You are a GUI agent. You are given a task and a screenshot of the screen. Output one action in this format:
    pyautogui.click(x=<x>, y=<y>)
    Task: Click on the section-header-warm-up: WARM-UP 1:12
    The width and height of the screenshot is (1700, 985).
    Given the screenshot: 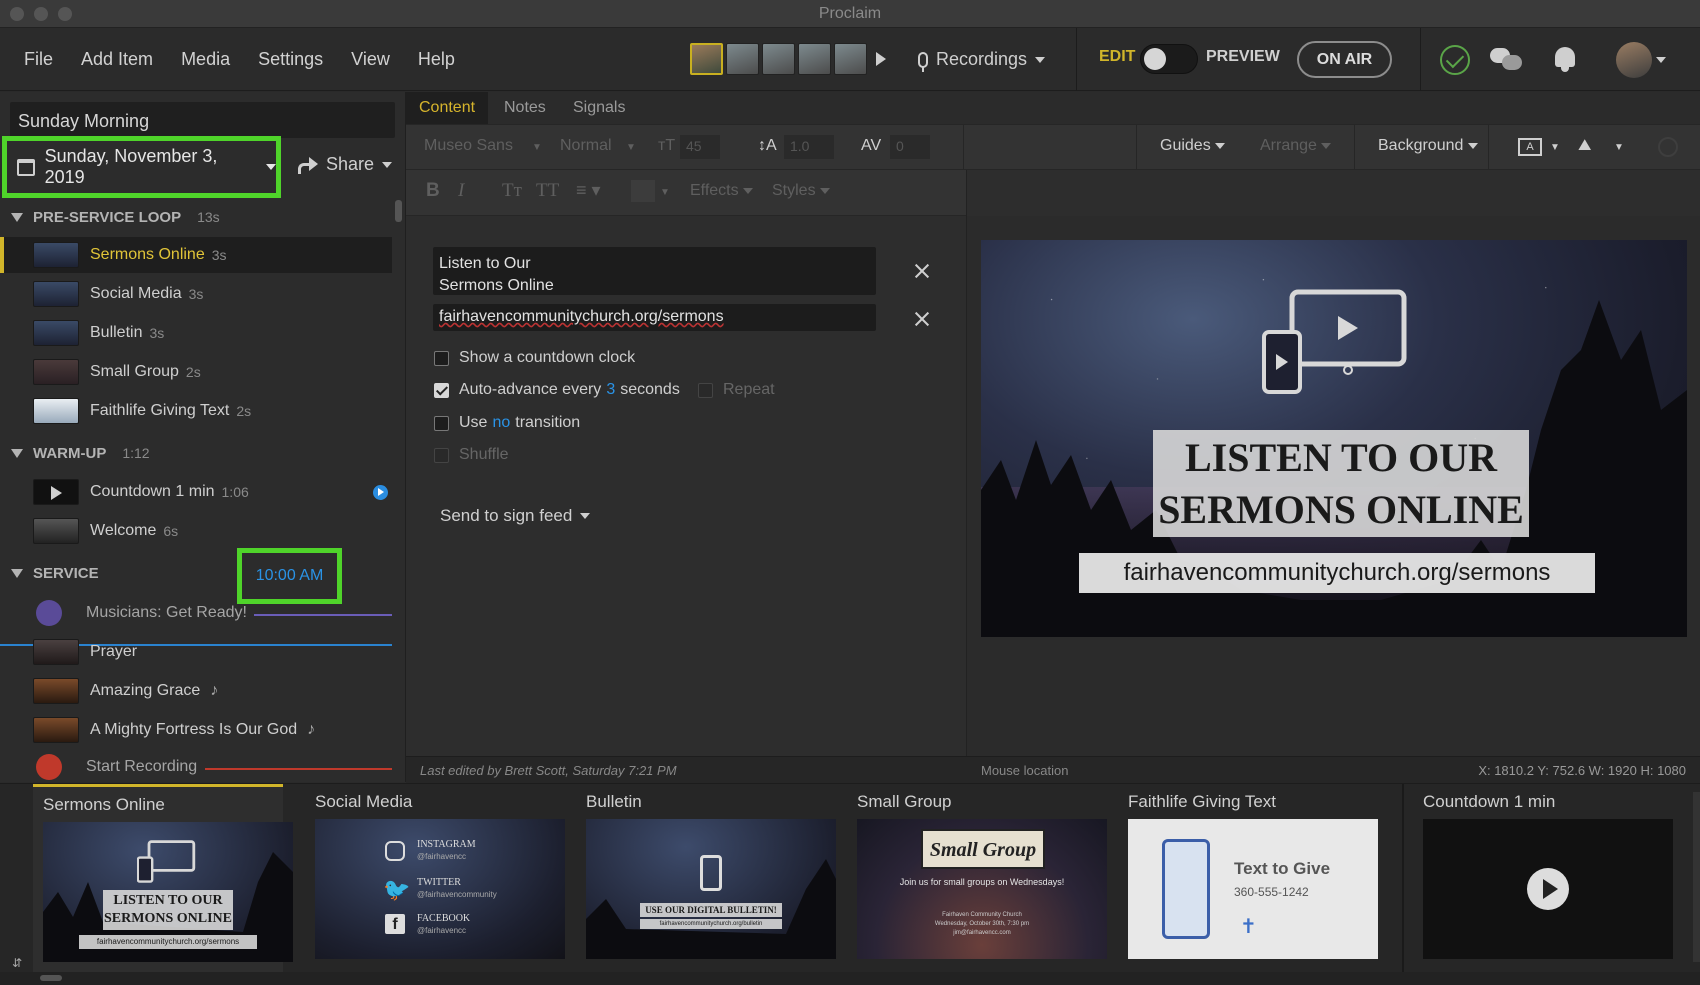 What is the action you would take?
    pyautogui.click(x=197, y=453)
    